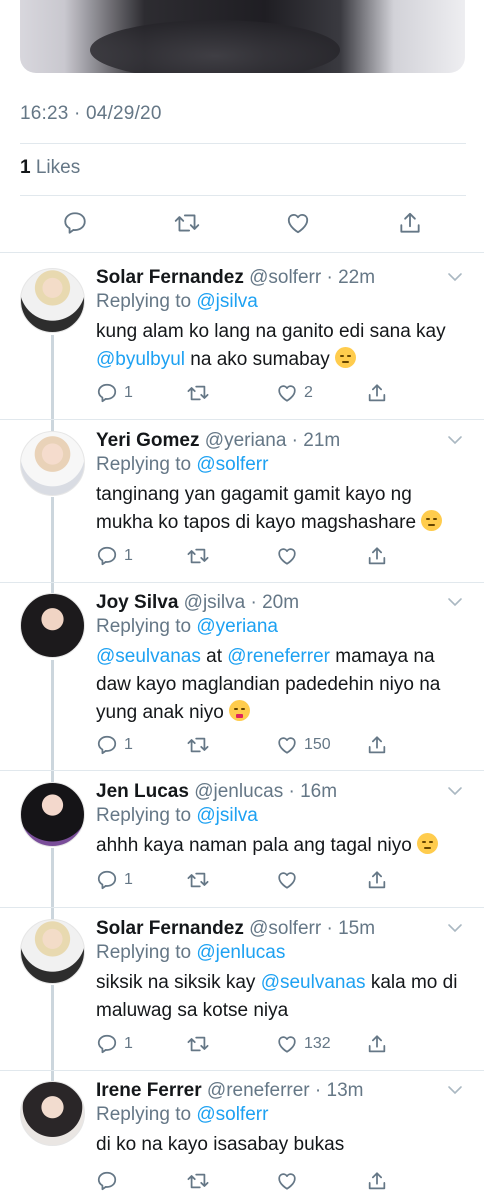 This screenshot has width=484, height=1200. Describe the element at coordinates (294, 393) in the screenshot. I see `like-button: 2` at that location.